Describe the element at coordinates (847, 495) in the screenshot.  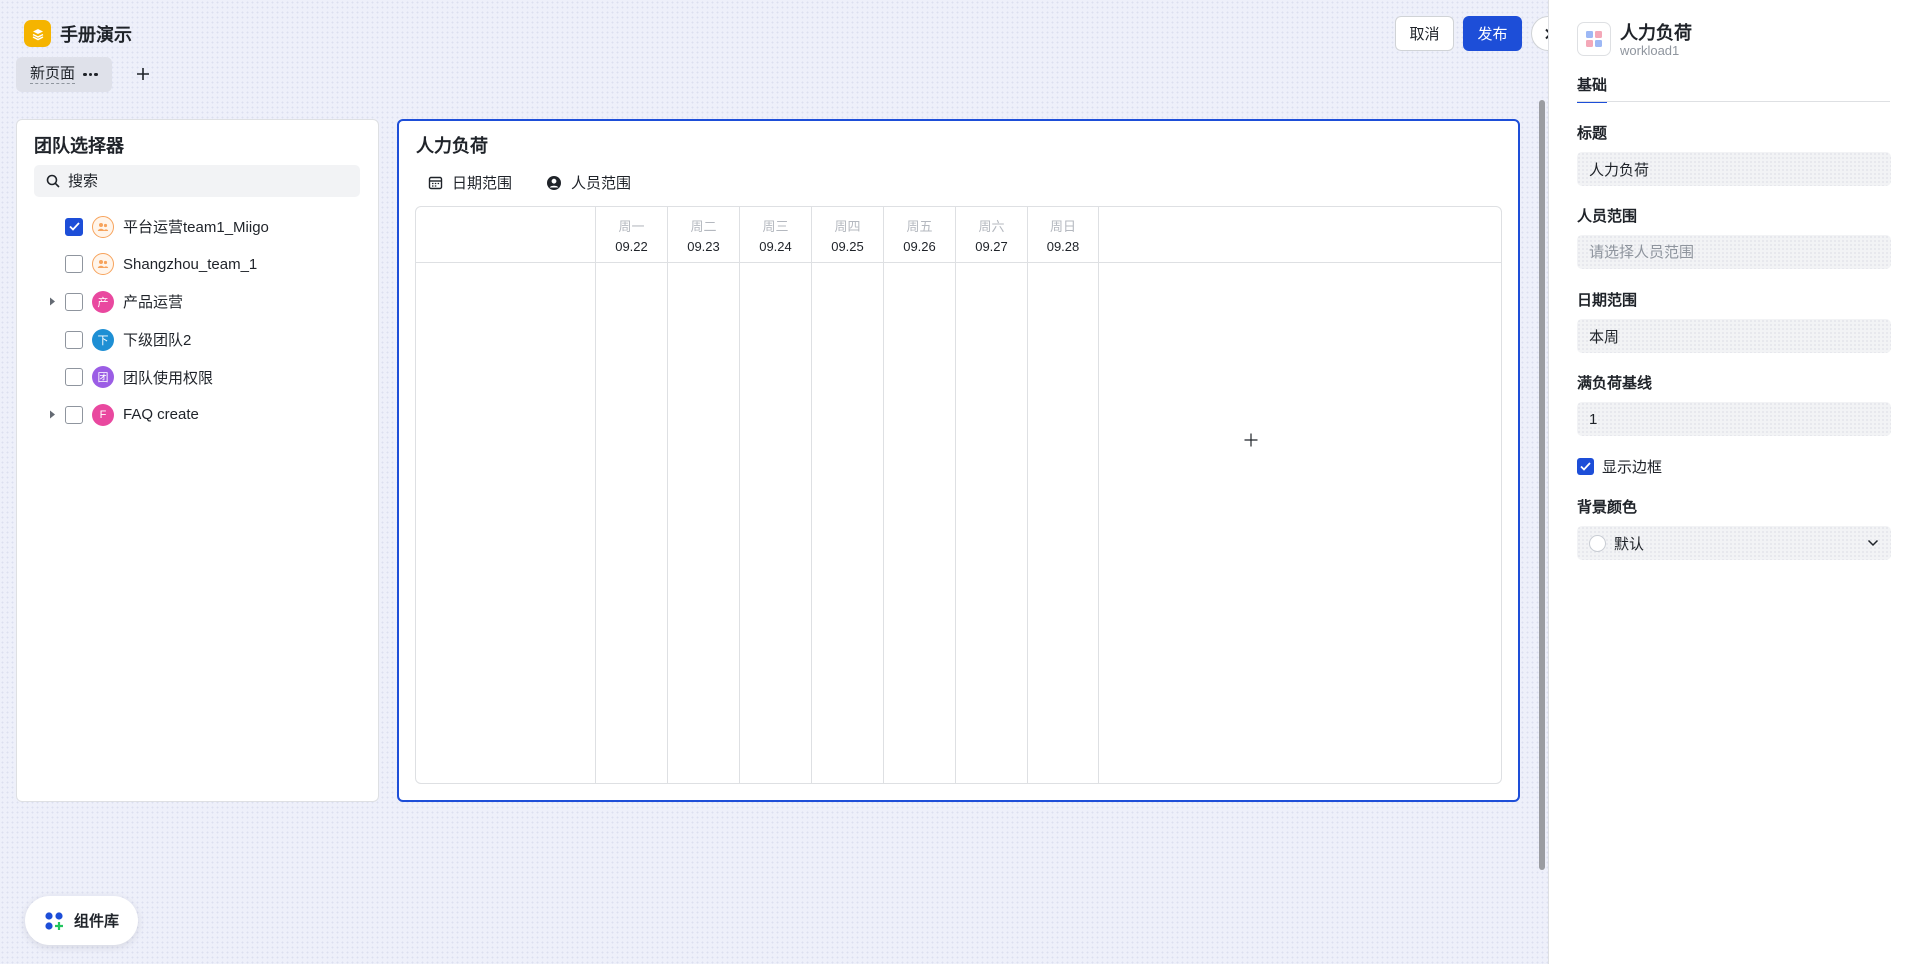
I see `day-column: 周四 09.25` at that location.